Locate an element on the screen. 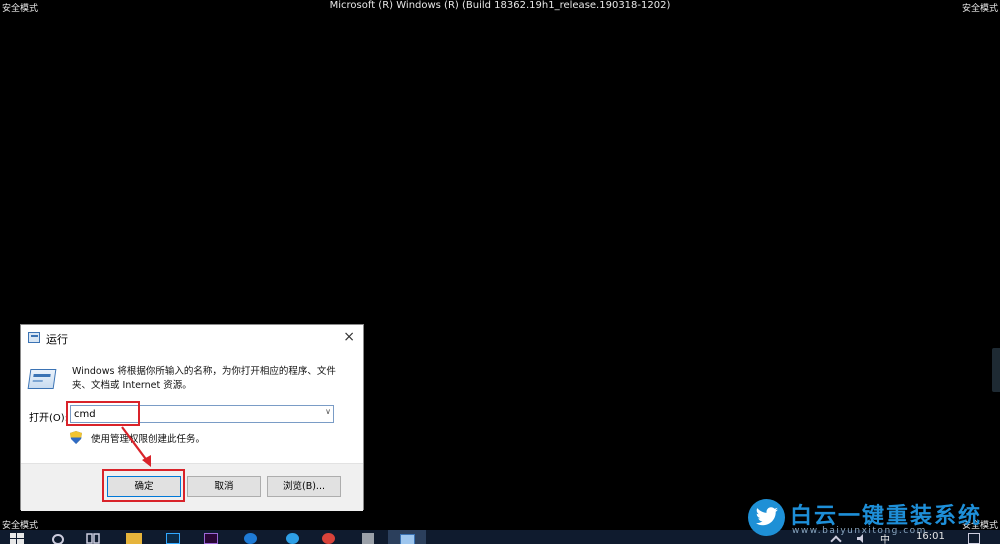 This screenshot has width=1000, height=544. edge-browser-icon is located at coordinates (250, 538).